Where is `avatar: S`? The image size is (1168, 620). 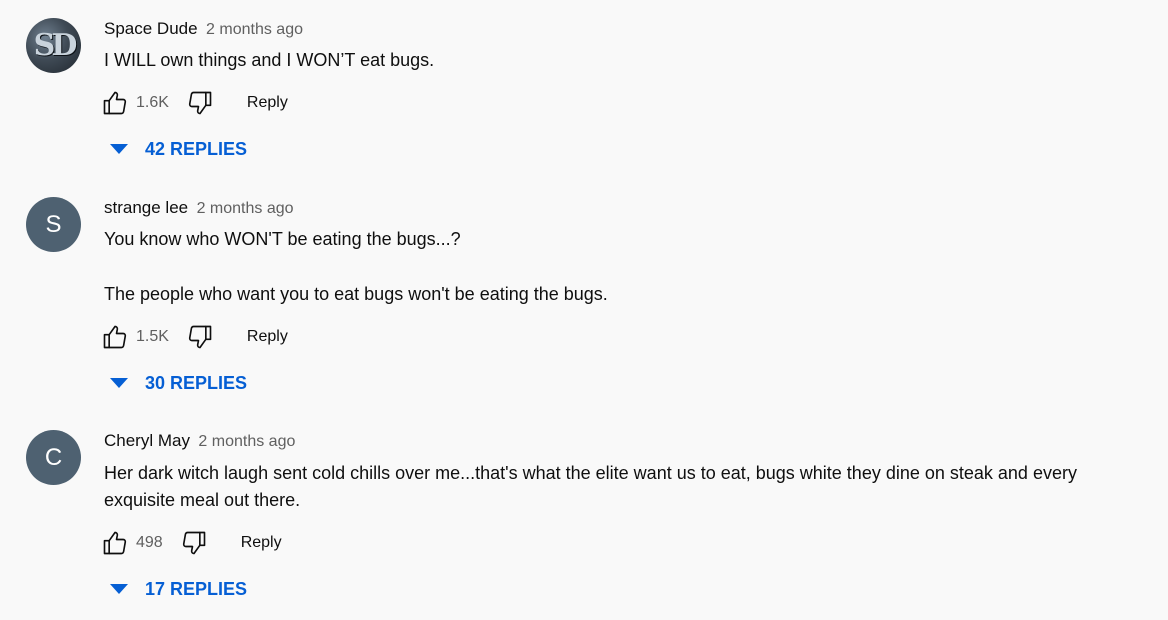
avatar: S is located at coordinates (53, 224).